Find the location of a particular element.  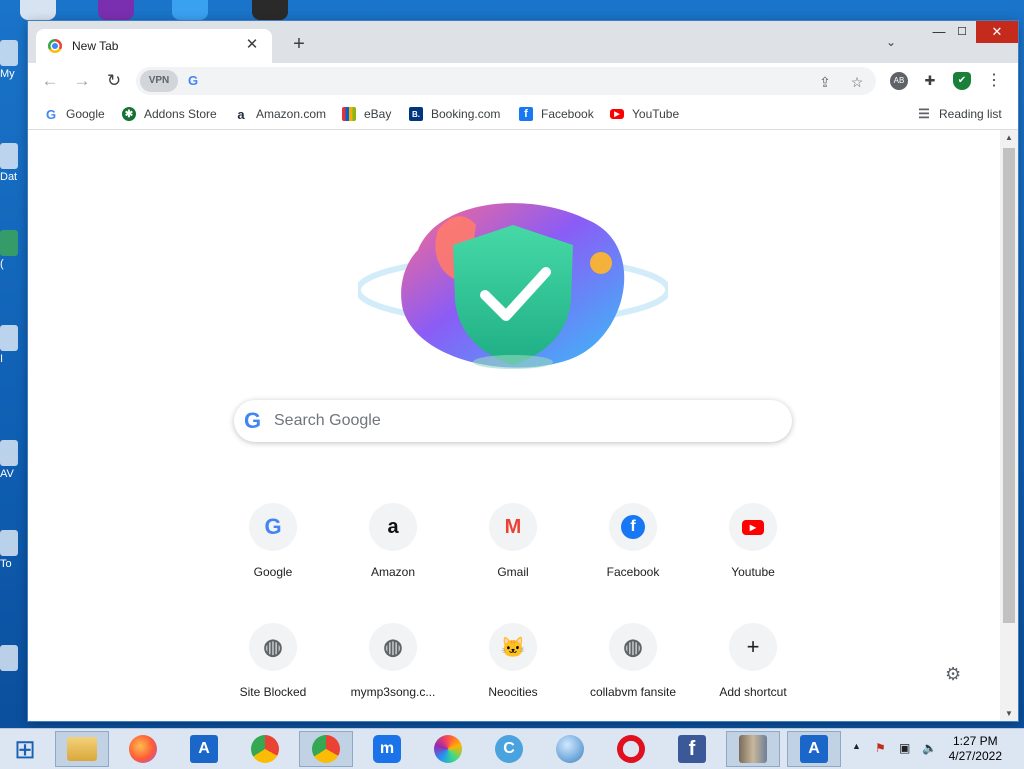

close-window-button: ✕ is located at coordinates (997, 32).